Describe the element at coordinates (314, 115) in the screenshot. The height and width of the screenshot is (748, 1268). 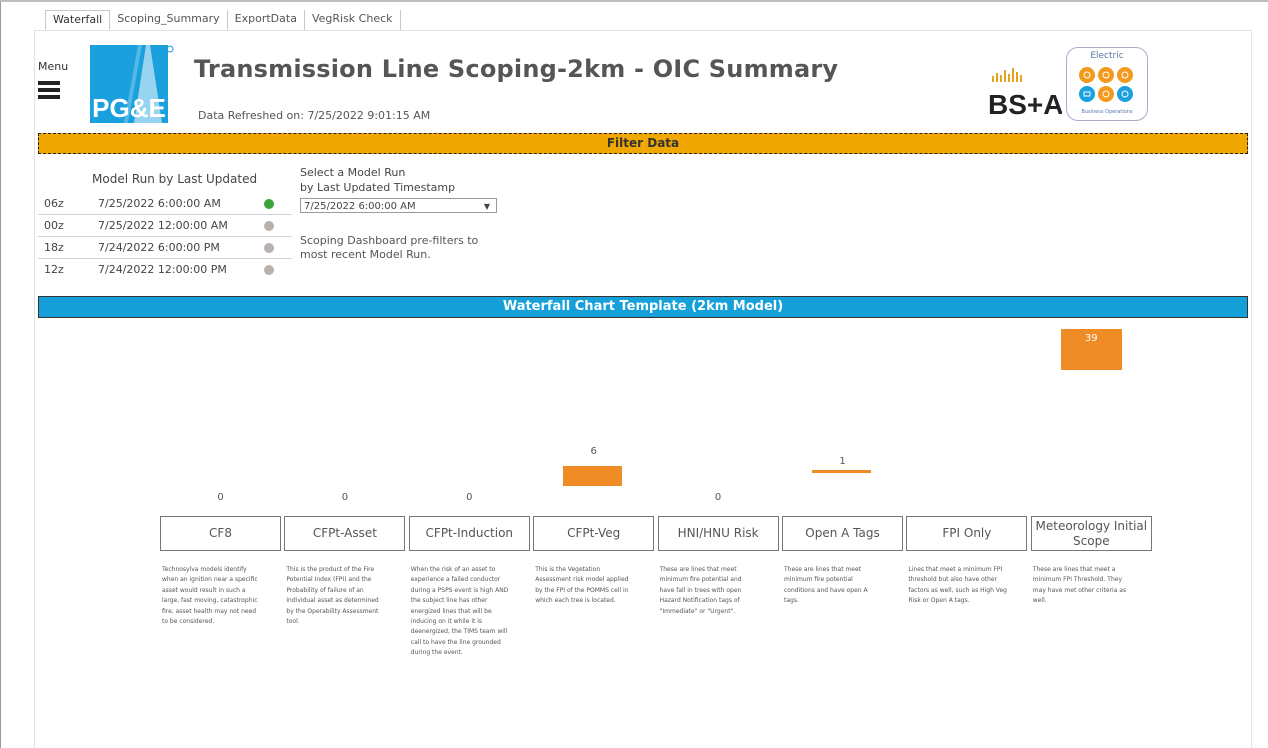
I see `data-refreshed-timestamp: Data Refreshed on: 7/25/2022 9:01:15 AM` at that location.